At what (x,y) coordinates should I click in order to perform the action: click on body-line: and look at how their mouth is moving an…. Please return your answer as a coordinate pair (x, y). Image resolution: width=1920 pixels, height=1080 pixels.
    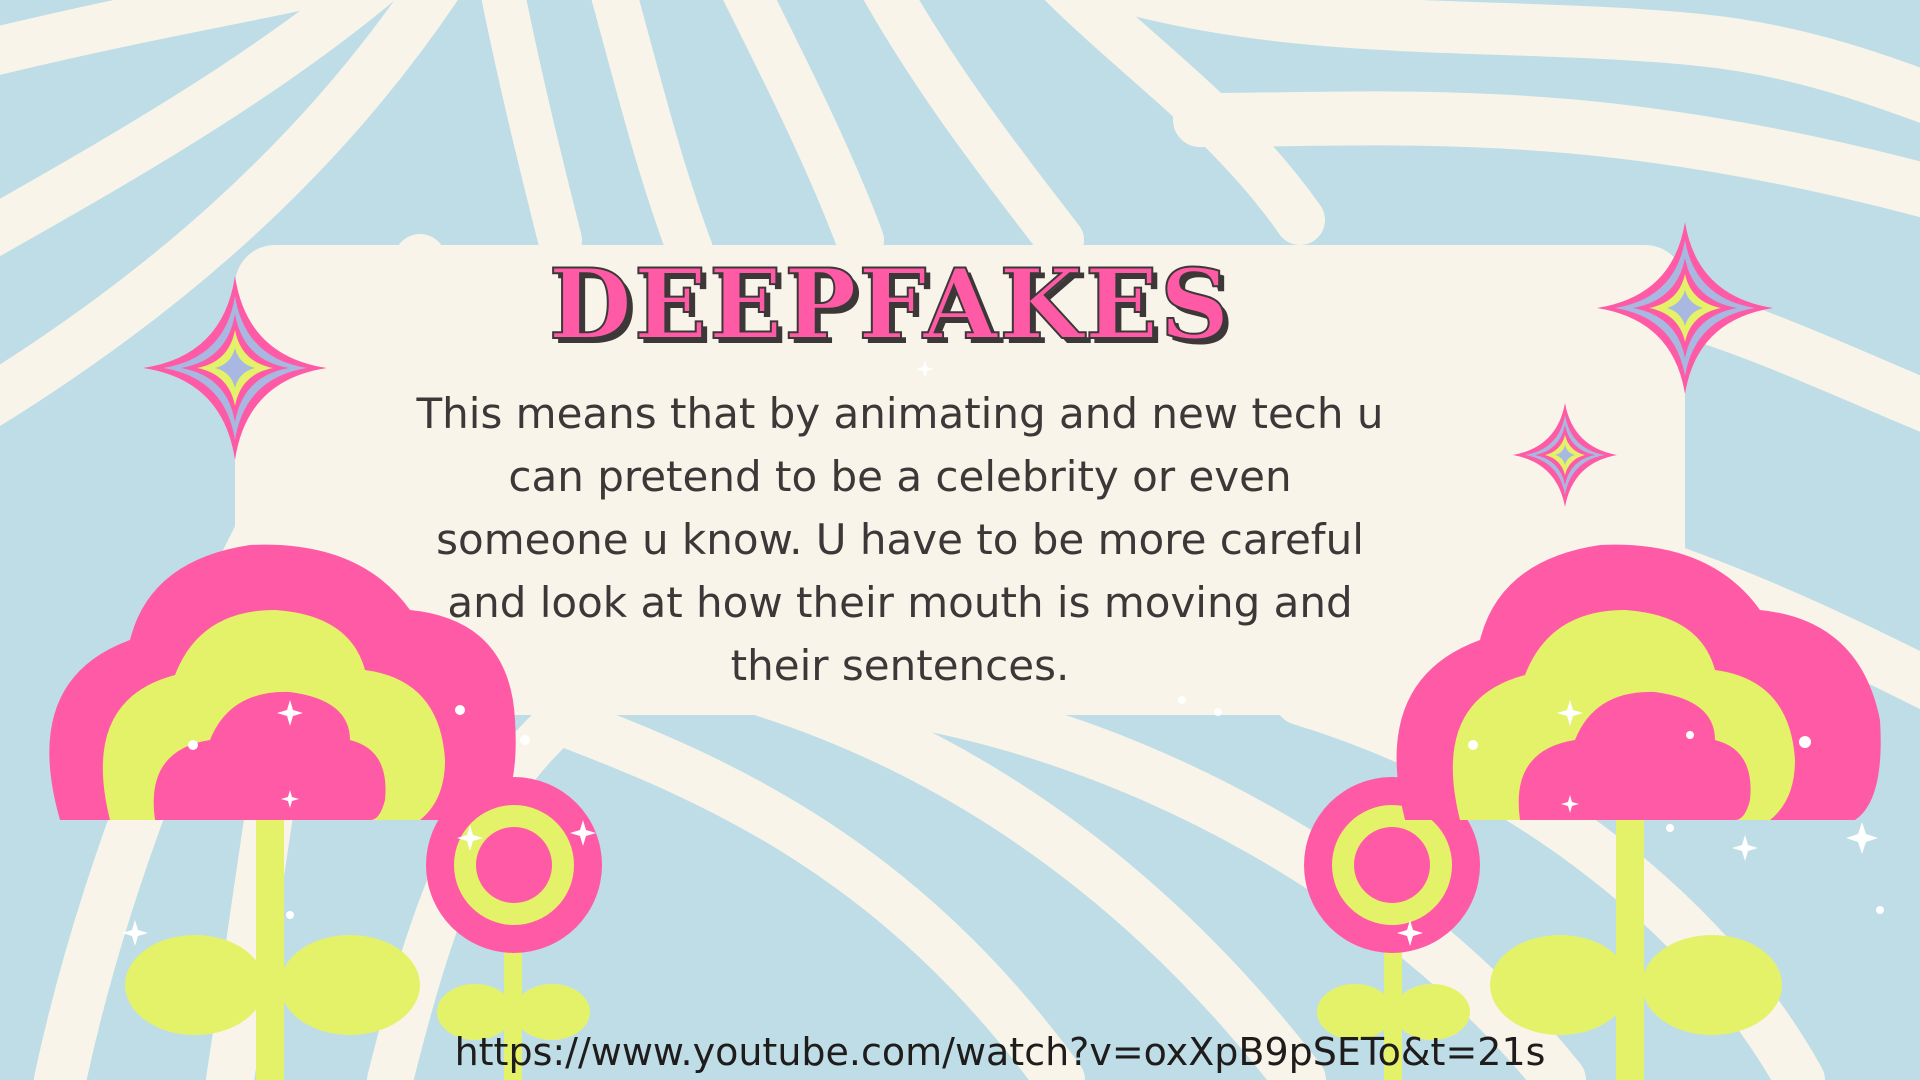
    Looking at the image, I should click on (900, 602).